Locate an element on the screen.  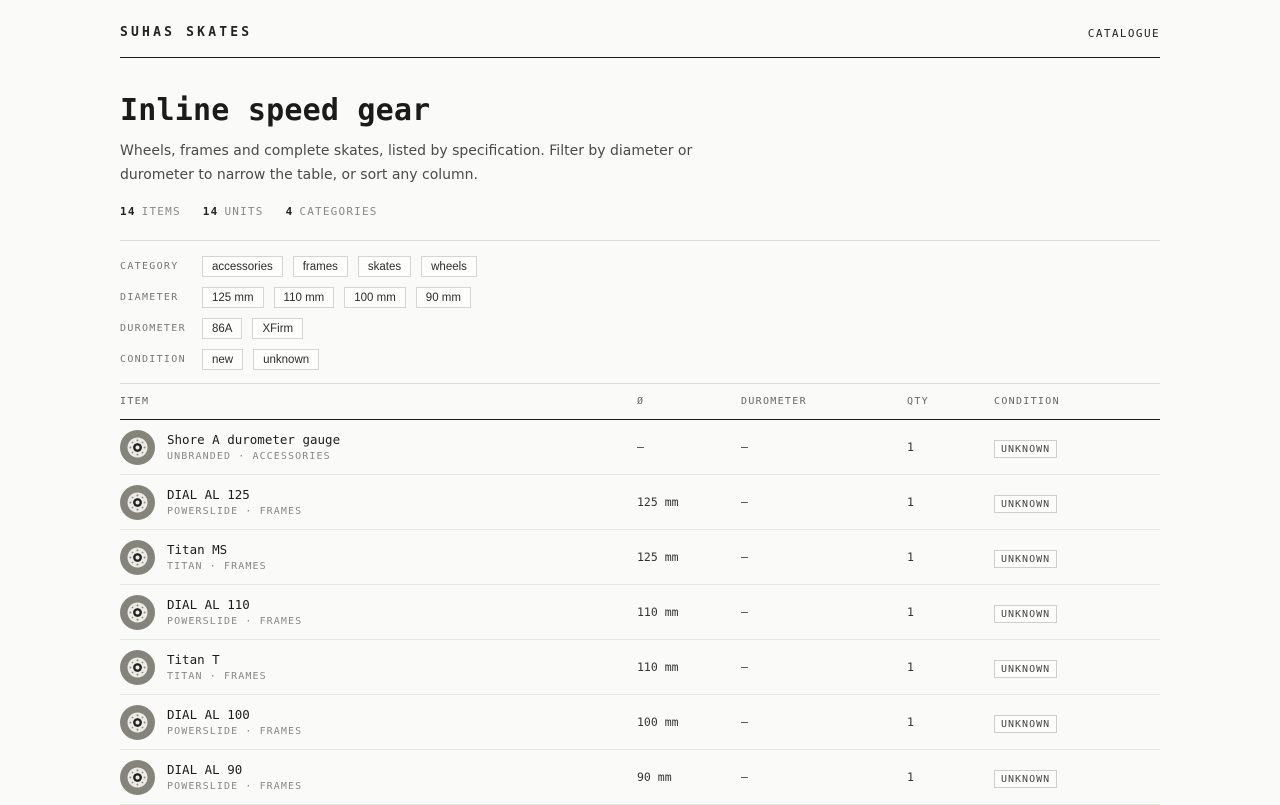
column-header-diameter: Ø is located at coordinates (689, 401).